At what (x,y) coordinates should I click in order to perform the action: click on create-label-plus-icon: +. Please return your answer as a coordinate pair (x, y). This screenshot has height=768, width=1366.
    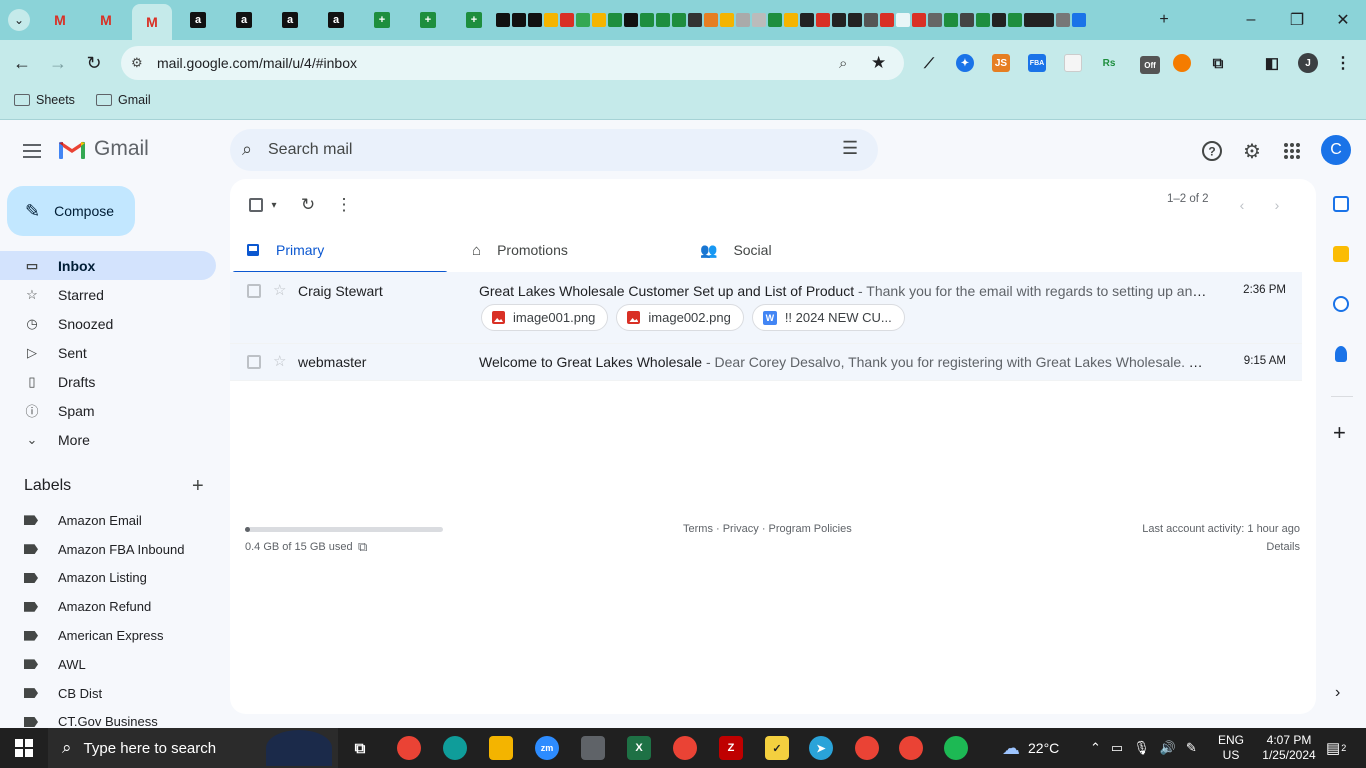
    Looking at the image, I should click on (198, 486).